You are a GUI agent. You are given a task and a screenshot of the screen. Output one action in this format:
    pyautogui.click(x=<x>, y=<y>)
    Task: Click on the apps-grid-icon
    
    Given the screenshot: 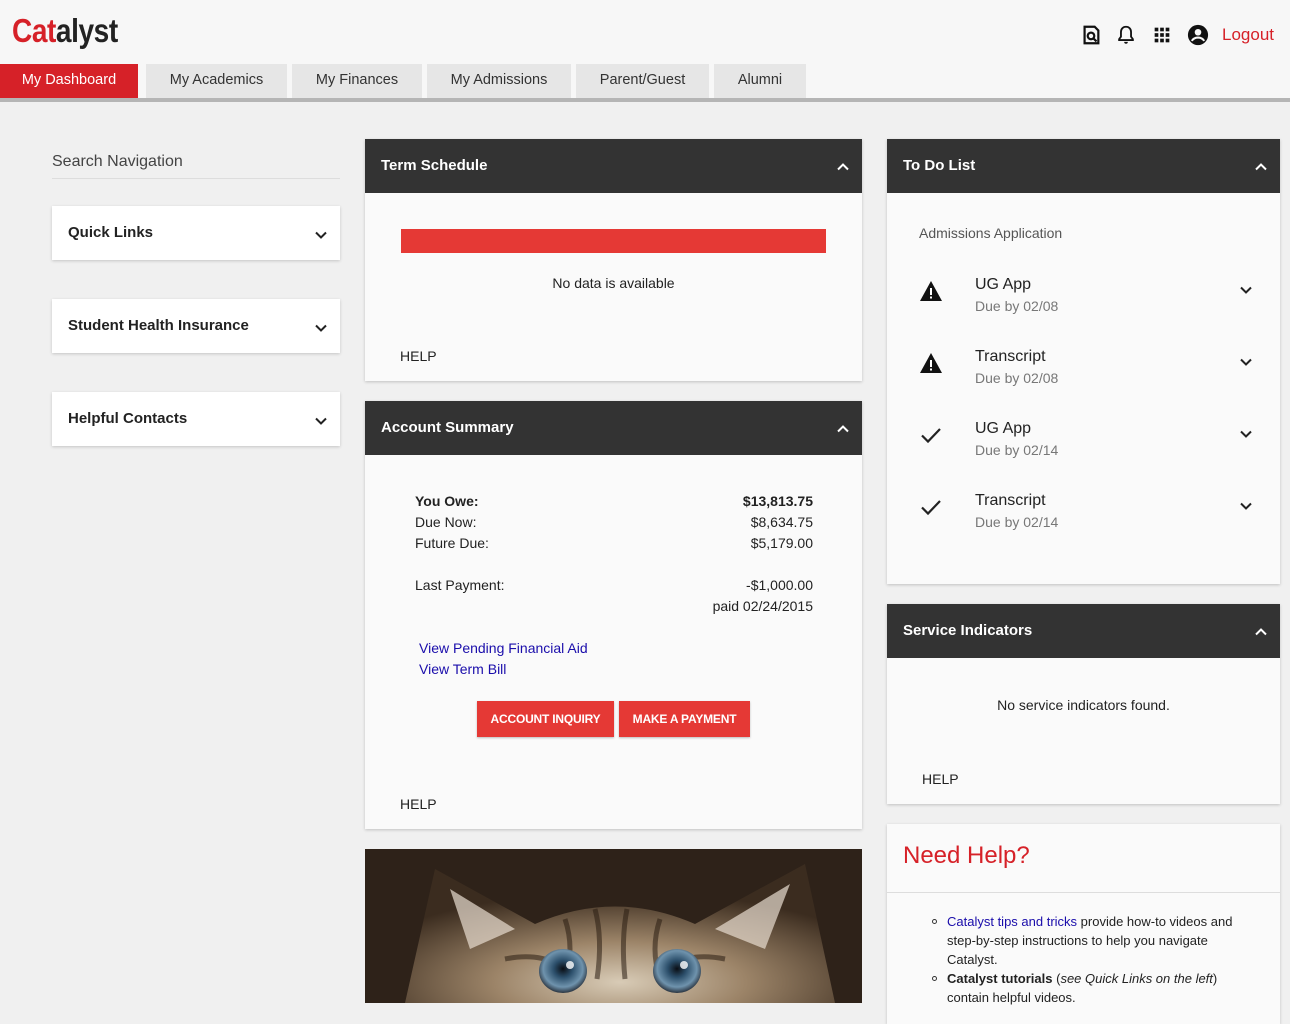 What is the action you would take?
    pyautogui.click(x=1162, y=35)
    